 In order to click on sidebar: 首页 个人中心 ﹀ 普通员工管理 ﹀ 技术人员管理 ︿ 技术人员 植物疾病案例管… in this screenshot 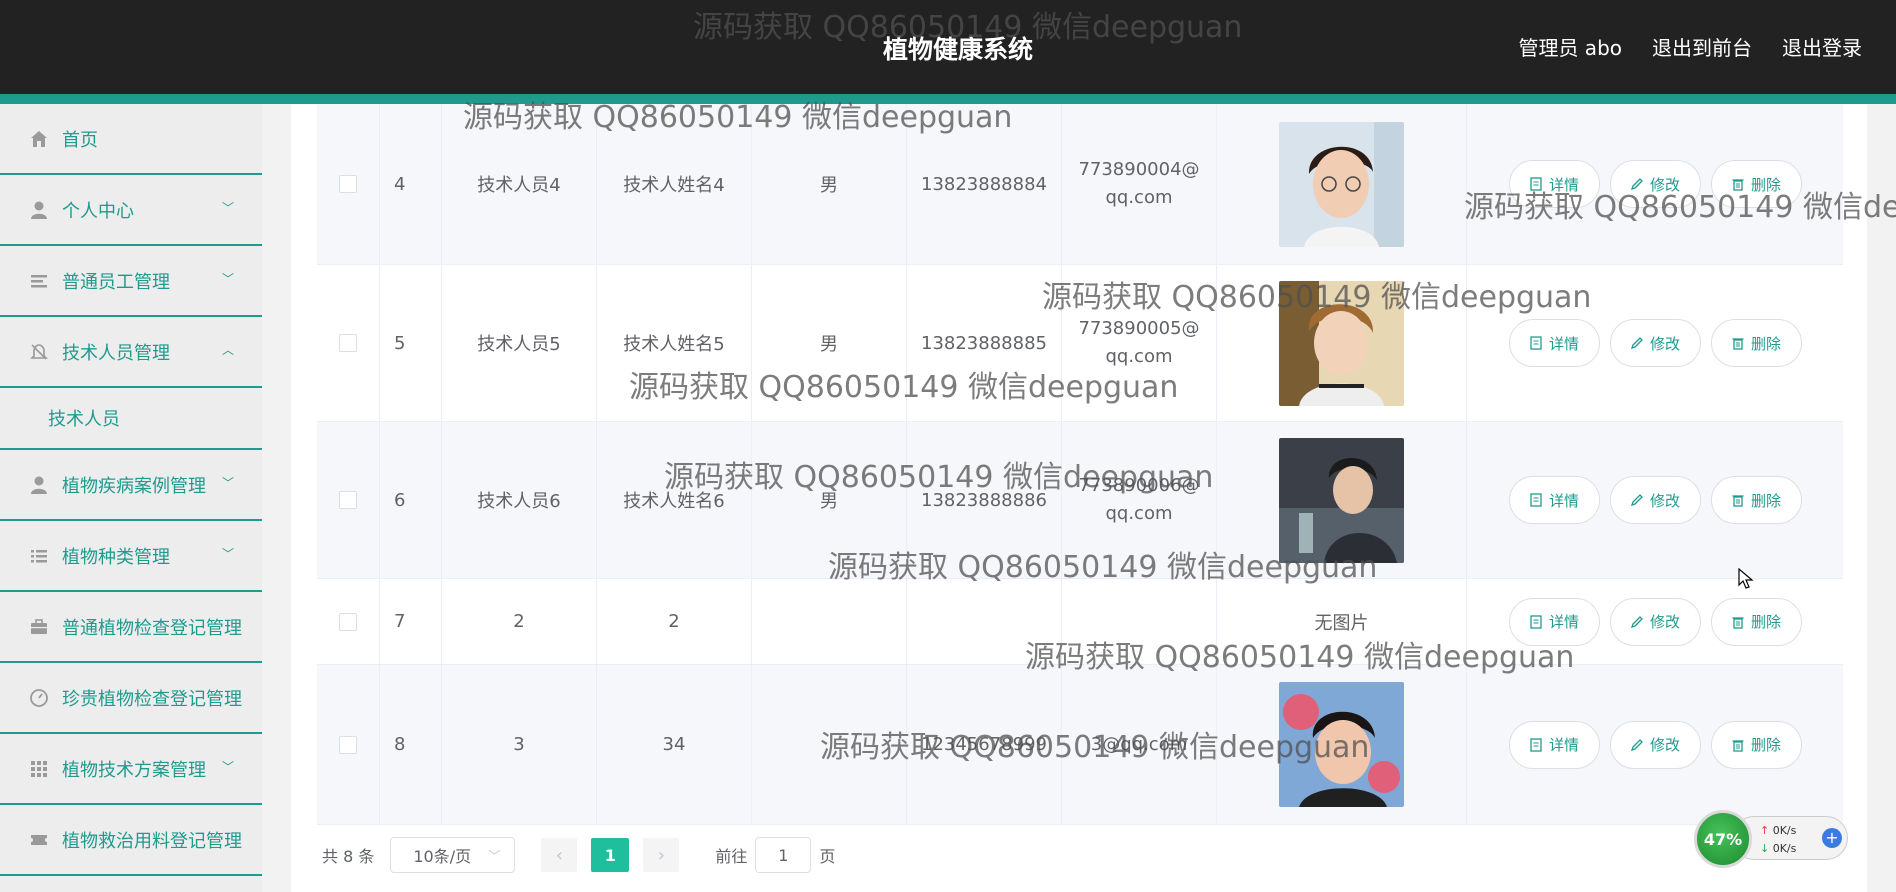, I will do `click(131, 498)`.